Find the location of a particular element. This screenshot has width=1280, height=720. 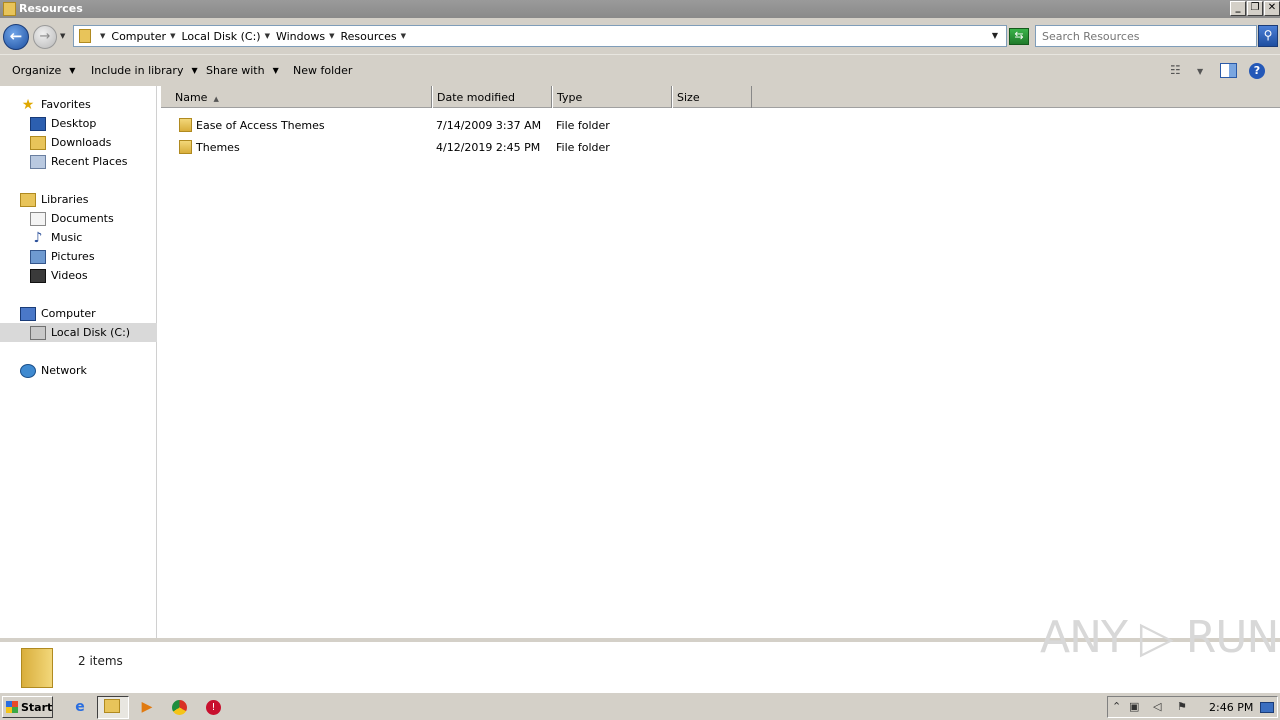

nav-downloads: Downloads is located at coordinates (70, 142).